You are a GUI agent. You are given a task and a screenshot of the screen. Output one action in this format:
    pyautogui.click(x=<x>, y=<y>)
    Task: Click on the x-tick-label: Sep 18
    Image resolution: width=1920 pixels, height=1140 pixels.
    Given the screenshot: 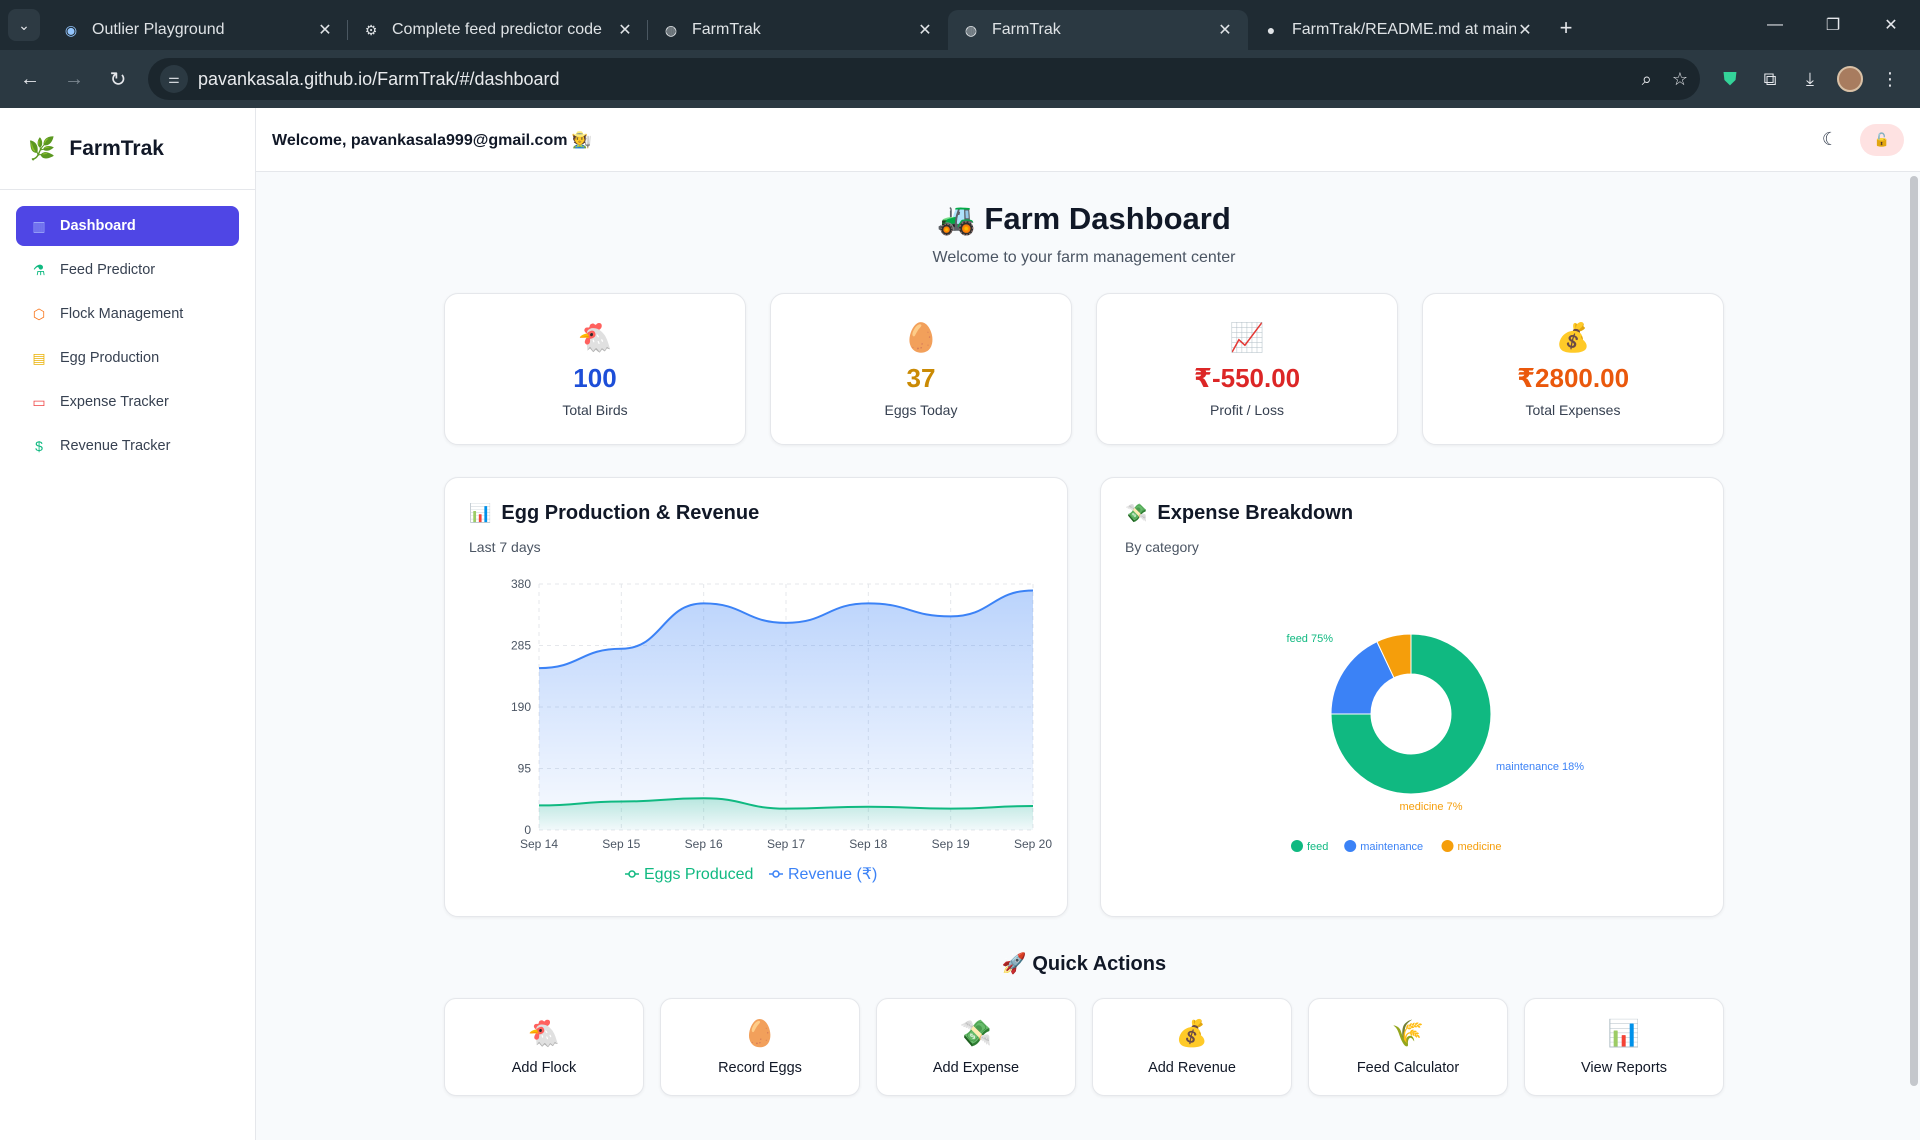 What is the action you would take?
    pyautogui.click(x=868, y=844)
    